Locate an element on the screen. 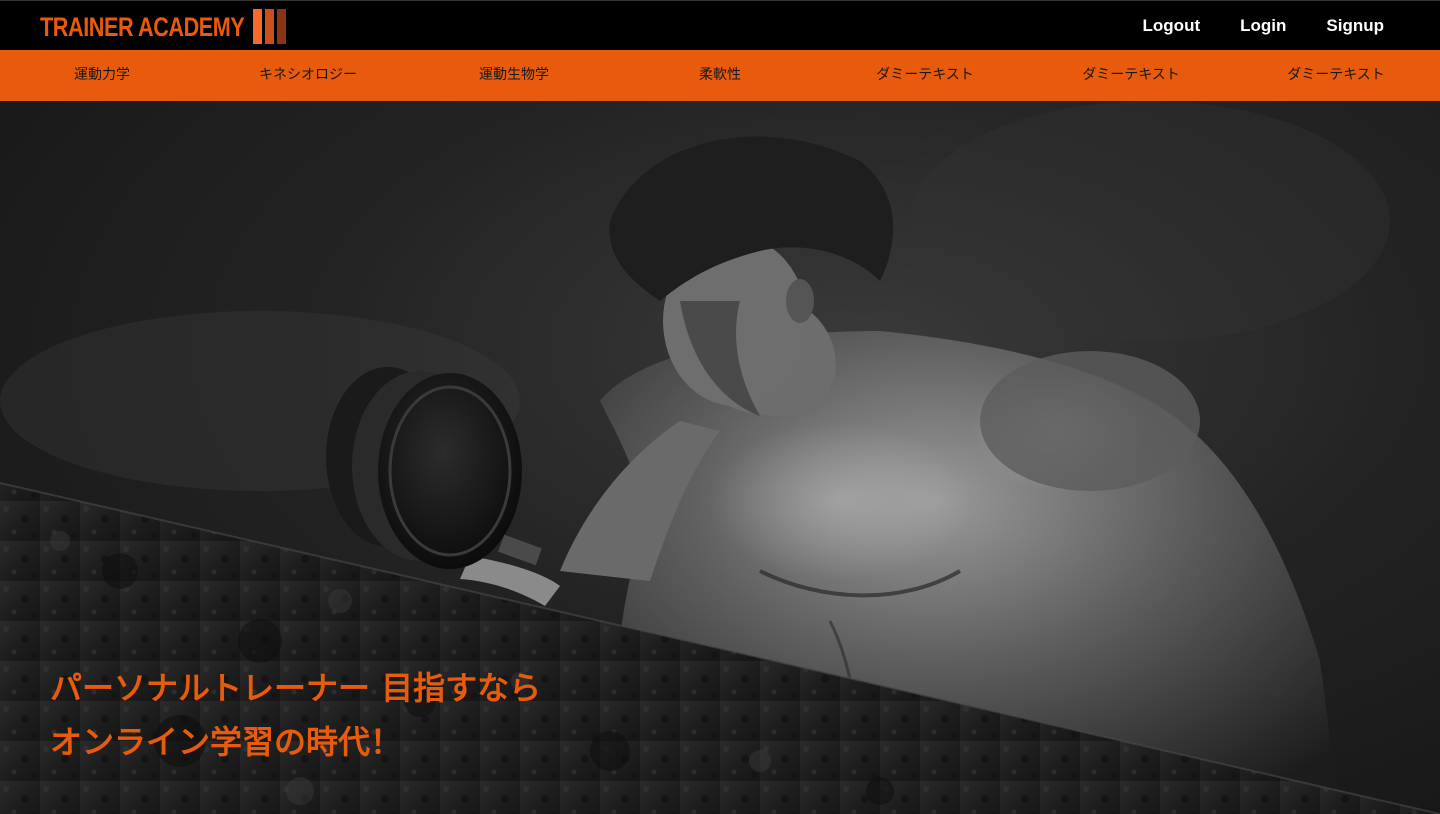 Image resolution: width=1440 pixels, height=814 pixels. category-item-kinetics: 運動力学 is located at coordinates (102, 75).